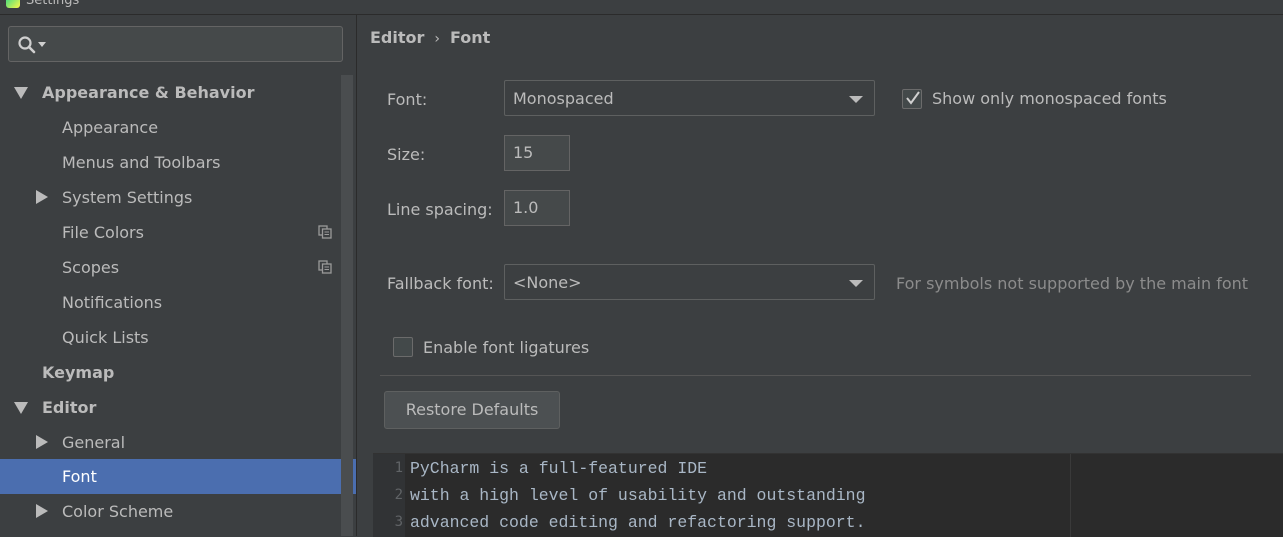 This screenshot has height=537, width=1283. I want to click on tree-item-menus-and-toolbars: Menus and Toolbars, so click(178, 162).